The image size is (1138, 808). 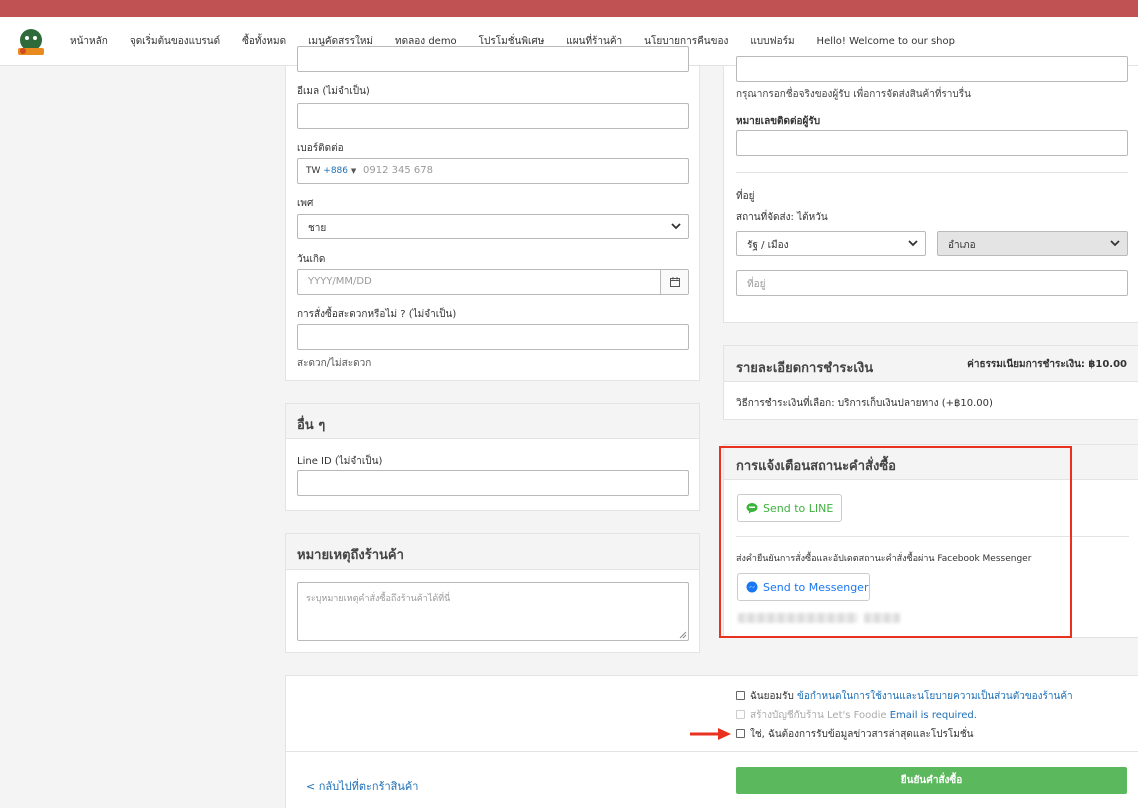 What do you see at coordinates (493, 282) in the screenshot?
I see `birthday-field: YYYY/MM/DD` at bounding box center [493, 282].